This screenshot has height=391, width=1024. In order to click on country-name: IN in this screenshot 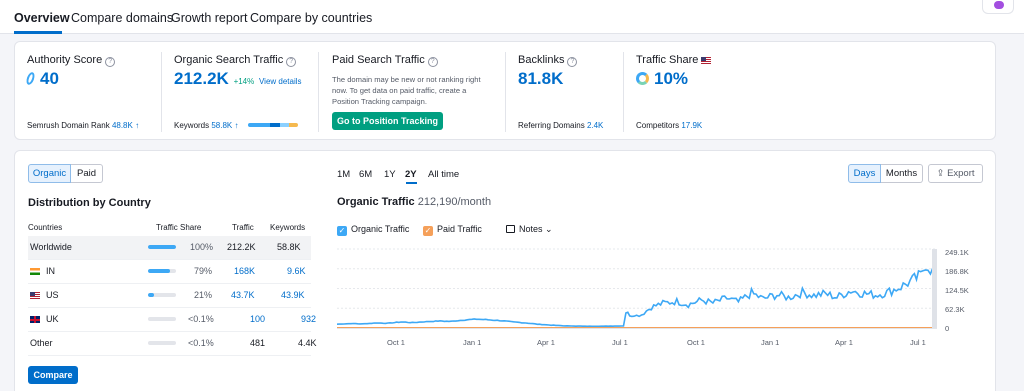, I will do `click(50, 271)`.